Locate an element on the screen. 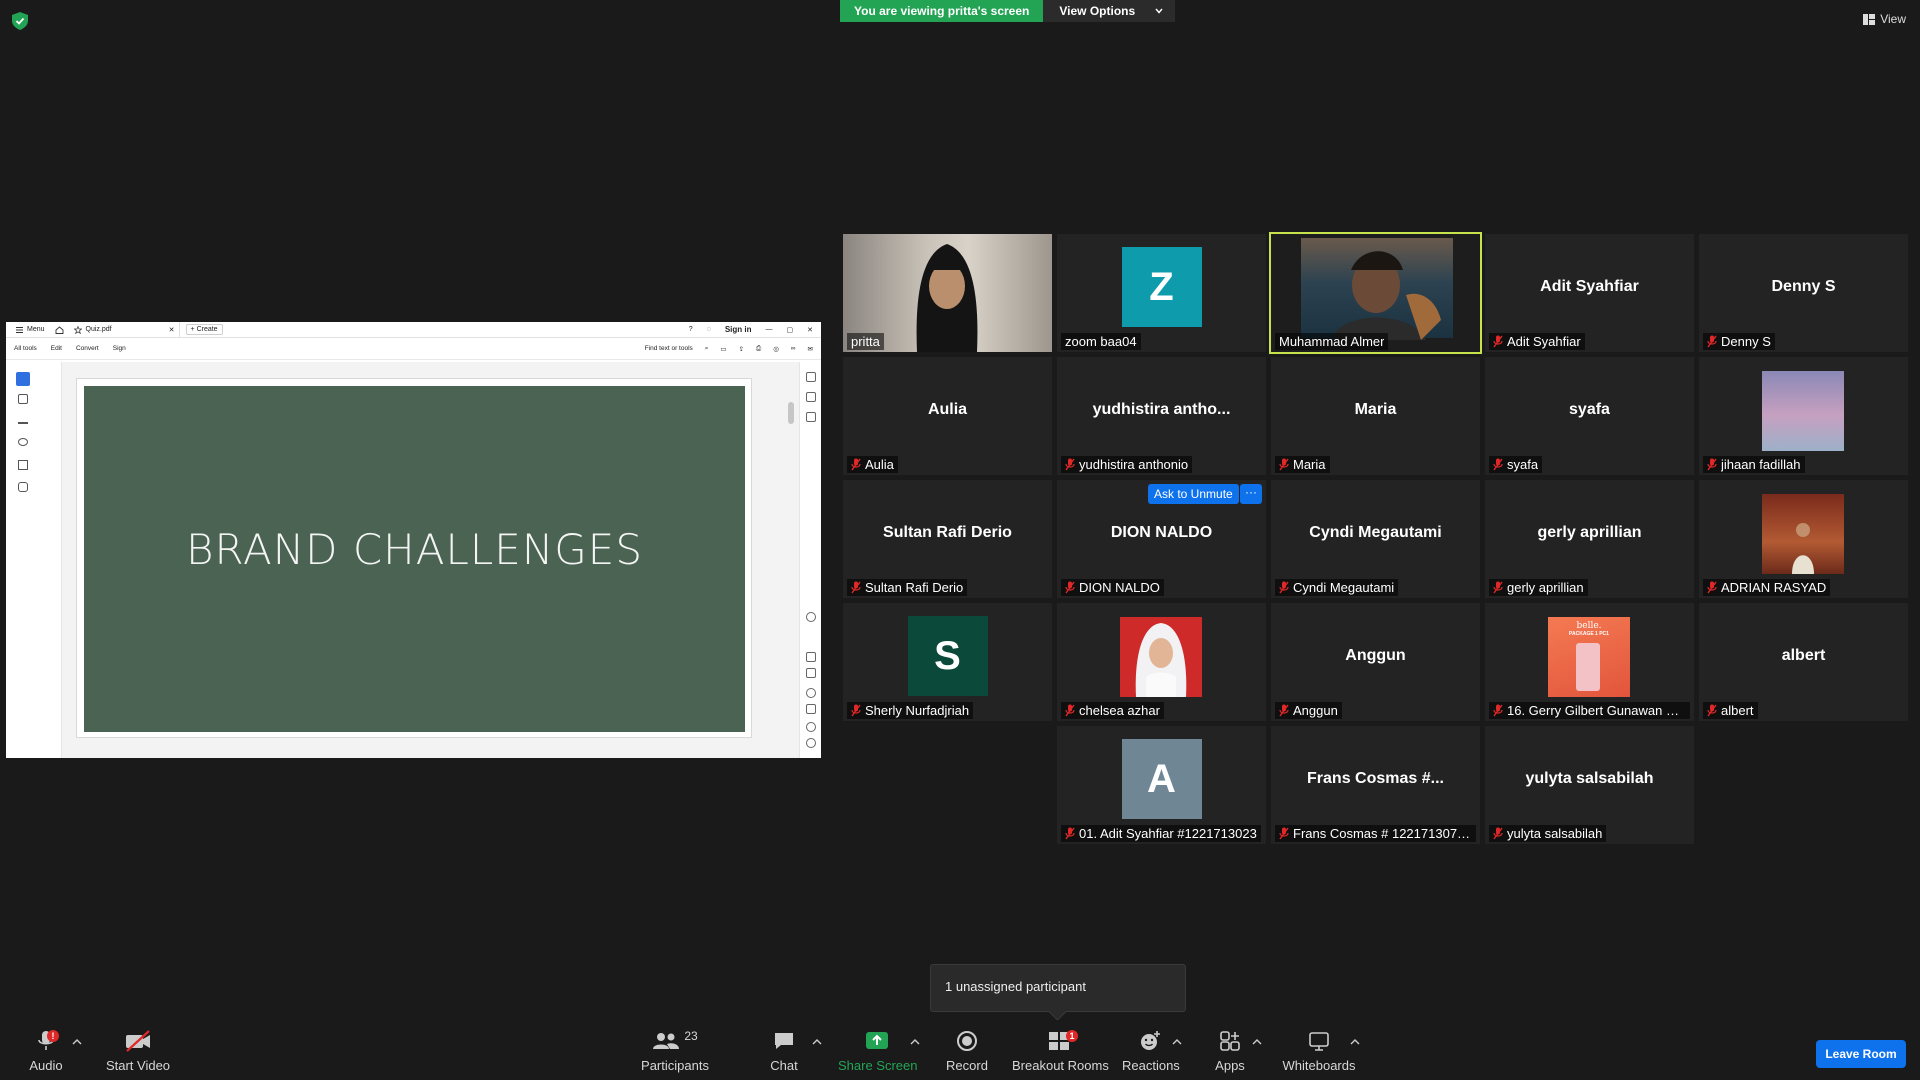  menu-sign: Sign is located at coordinates (119, 348).